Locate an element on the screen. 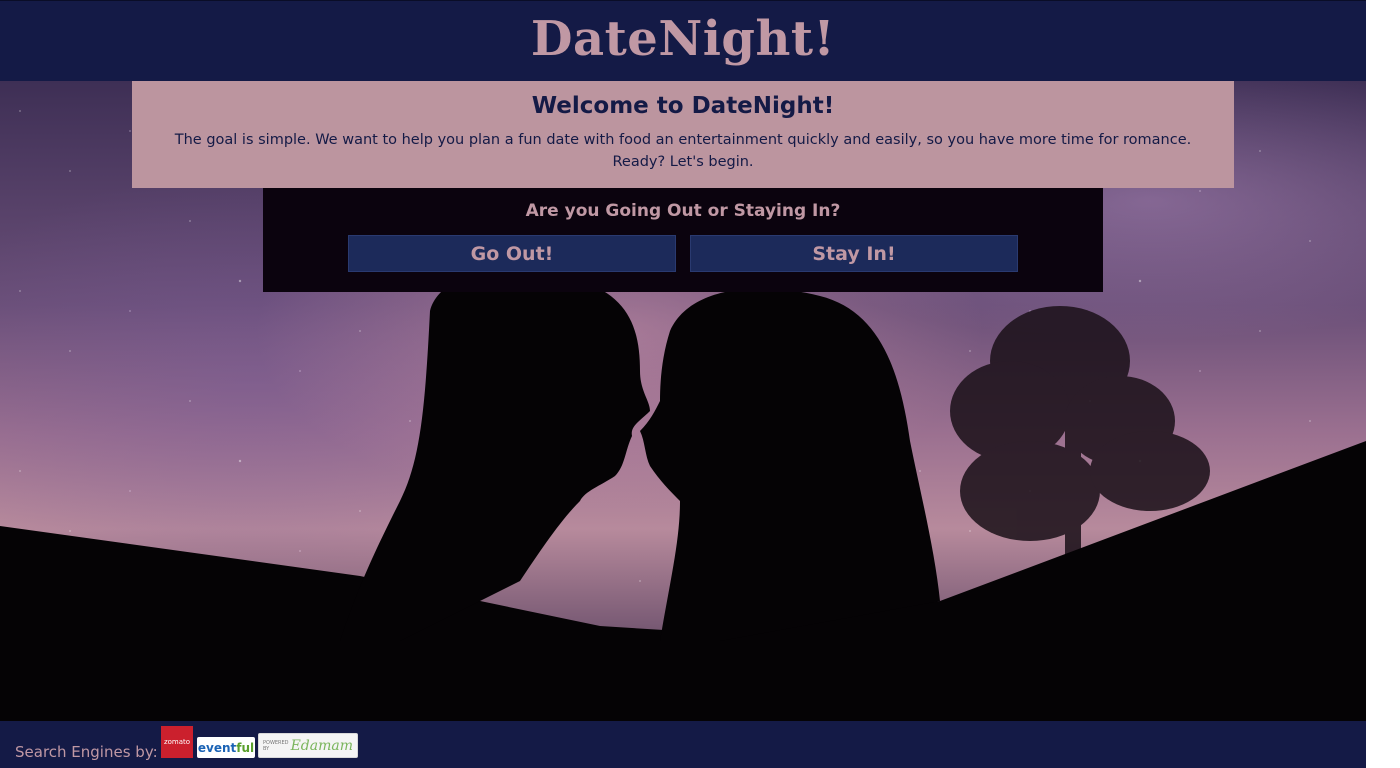  choice-buttons: Go Out! Stay In! is located at coordinates (683, 253).